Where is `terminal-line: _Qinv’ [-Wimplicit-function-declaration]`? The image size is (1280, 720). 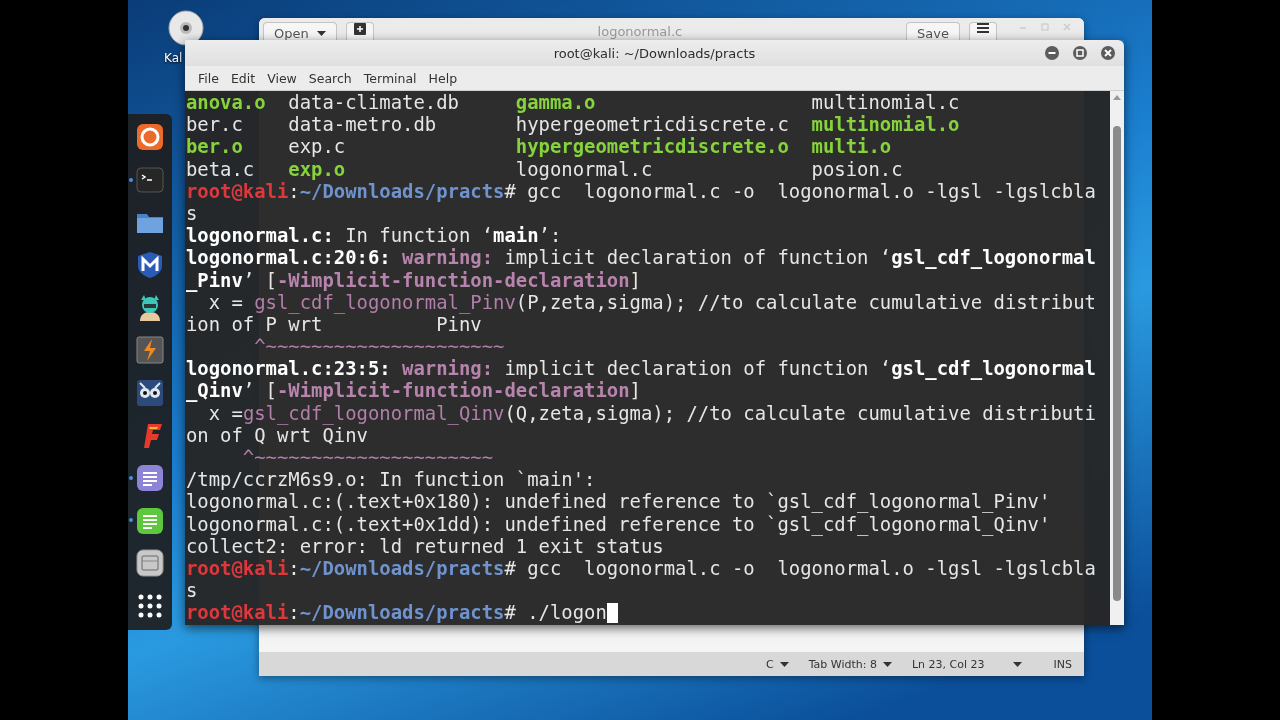
terminal-line: _Qinv’ [-Wimplicit-function-declaration] is located at coordinates (413, 390).